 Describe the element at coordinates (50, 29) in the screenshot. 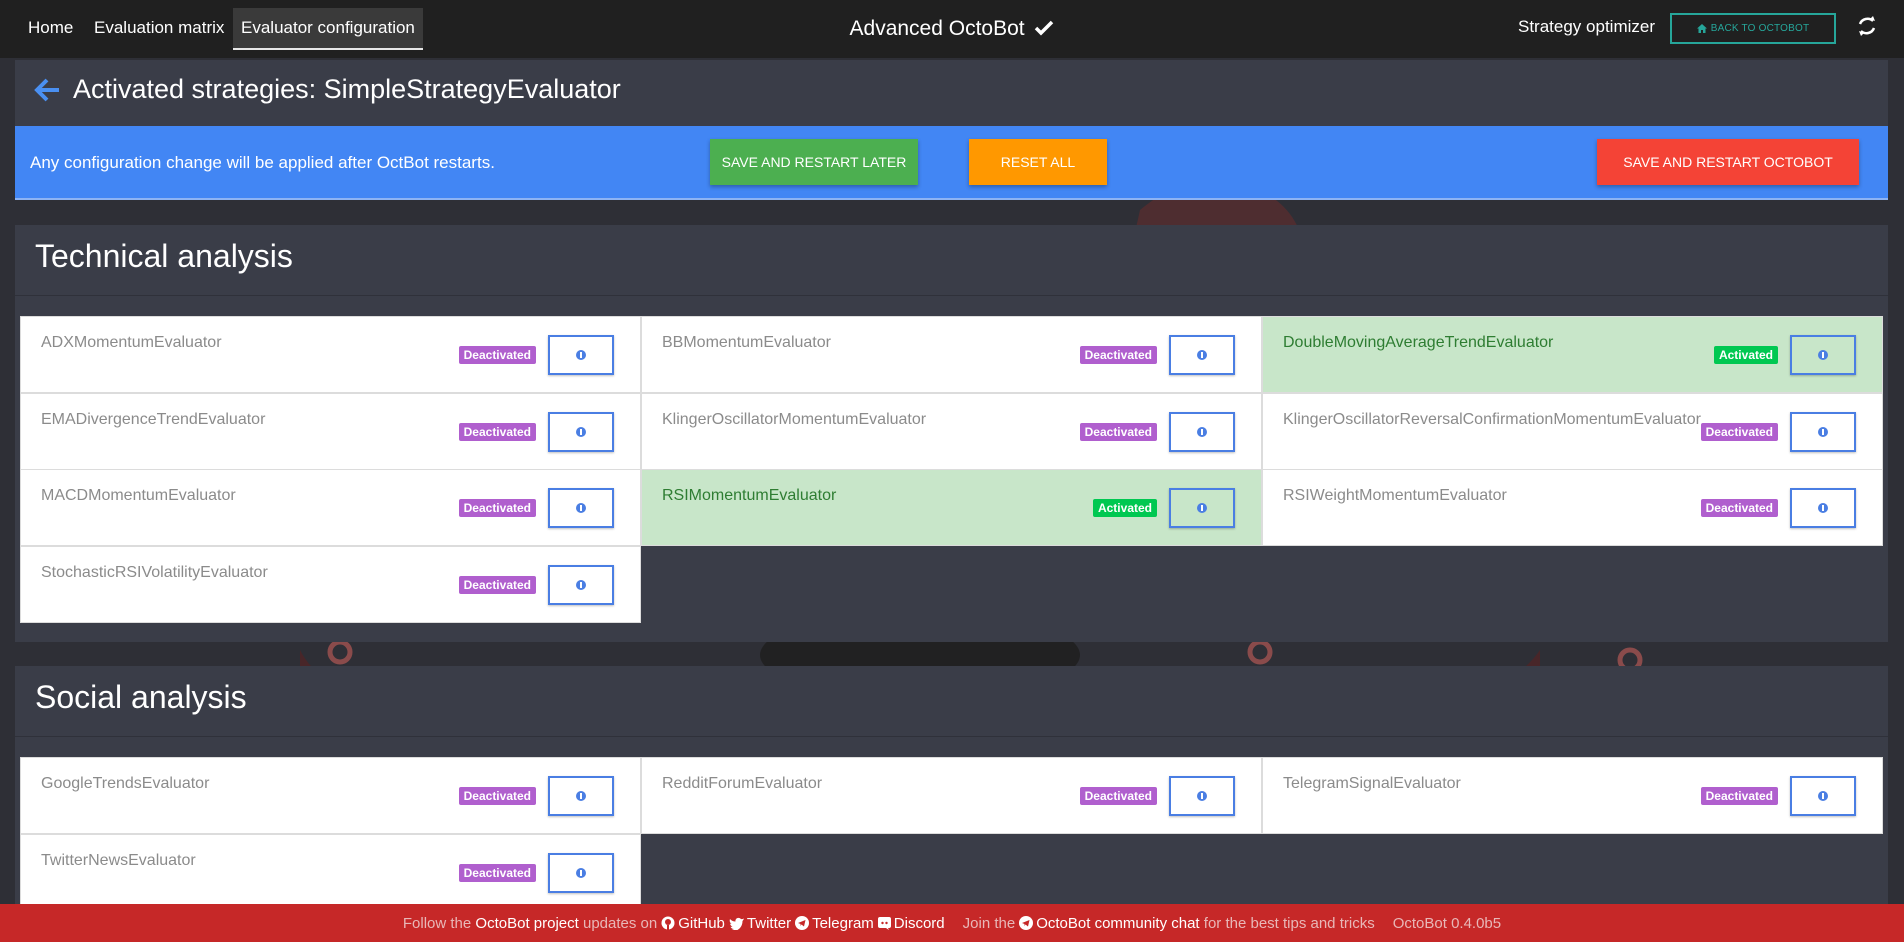

I see `nav-home: Home` at that location.